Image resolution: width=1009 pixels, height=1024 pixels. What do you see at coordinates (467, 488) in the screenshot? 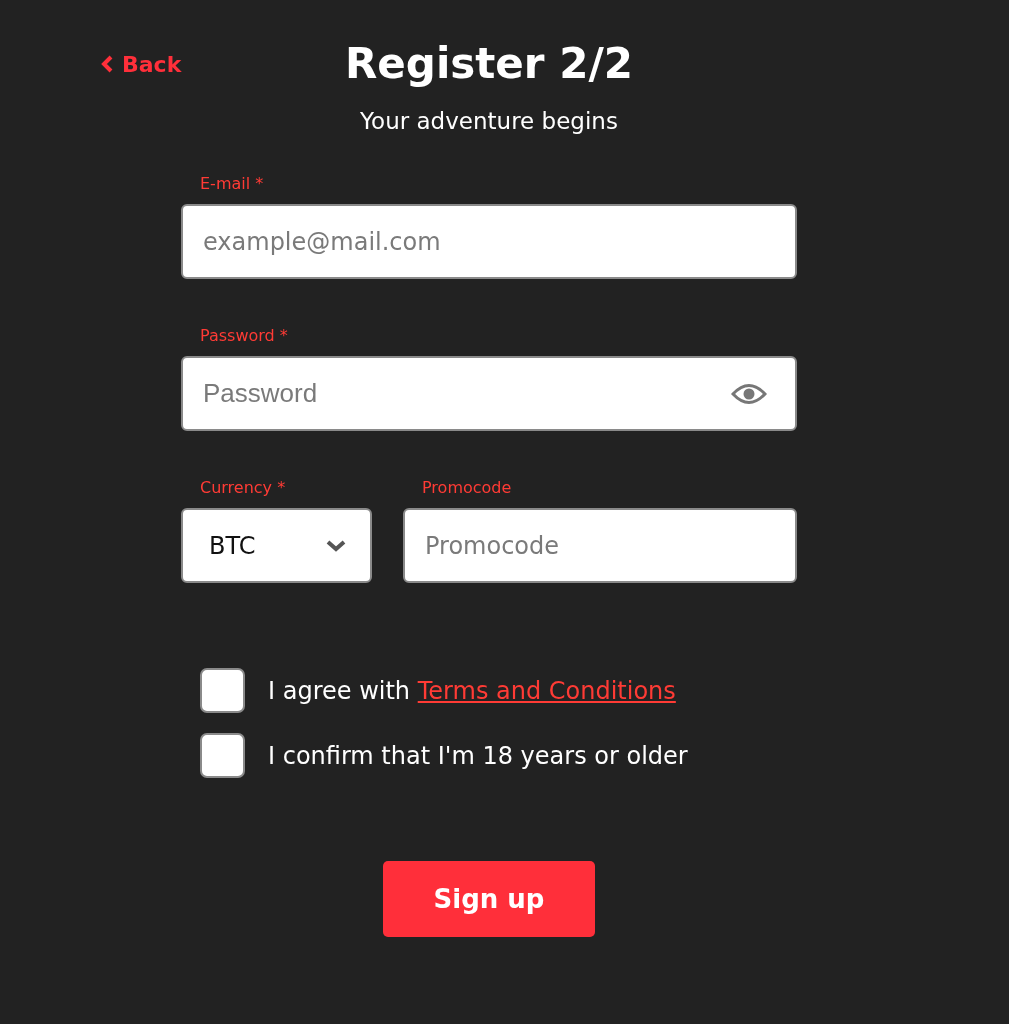
I see `field-label: Promocode` at bounding box center [467, 488].